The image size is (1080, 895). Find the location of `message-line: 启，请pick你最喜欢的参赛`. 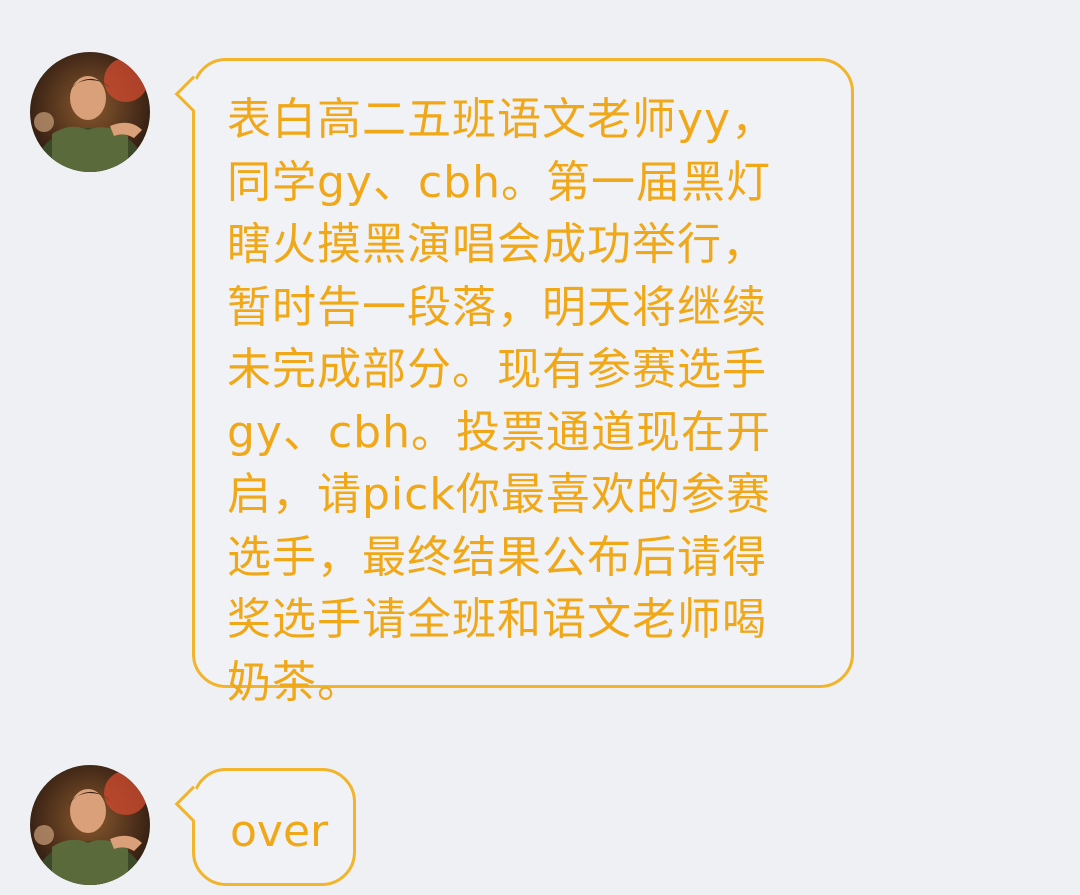

message-line: 启，请pick你最喜欢的参赛 is located at coordinates (499, 494).